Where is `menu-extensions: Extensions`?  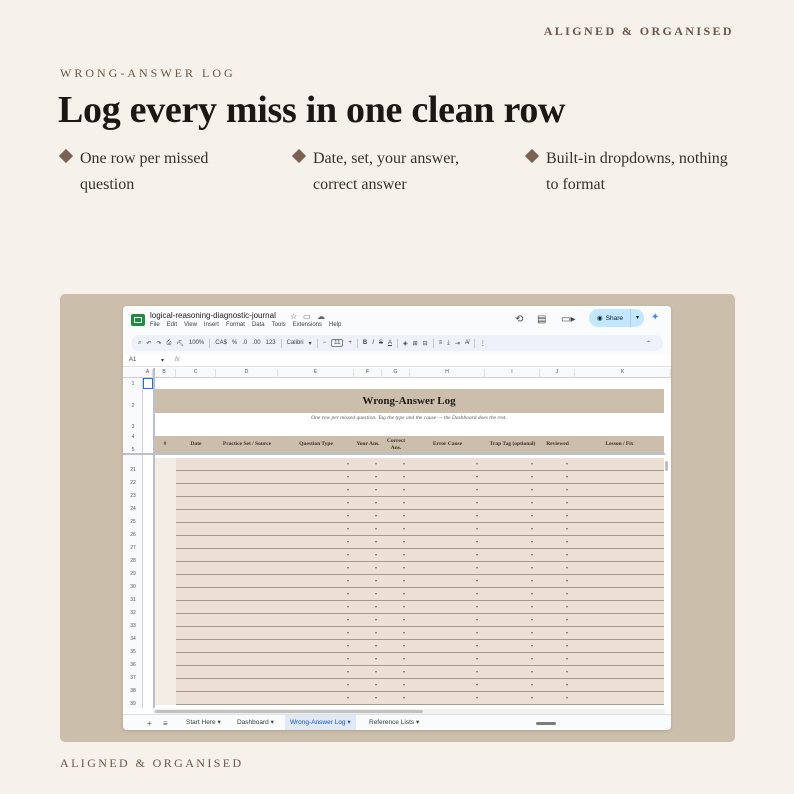 menu-extensions: Extensions is located at coordinates (307, 325).